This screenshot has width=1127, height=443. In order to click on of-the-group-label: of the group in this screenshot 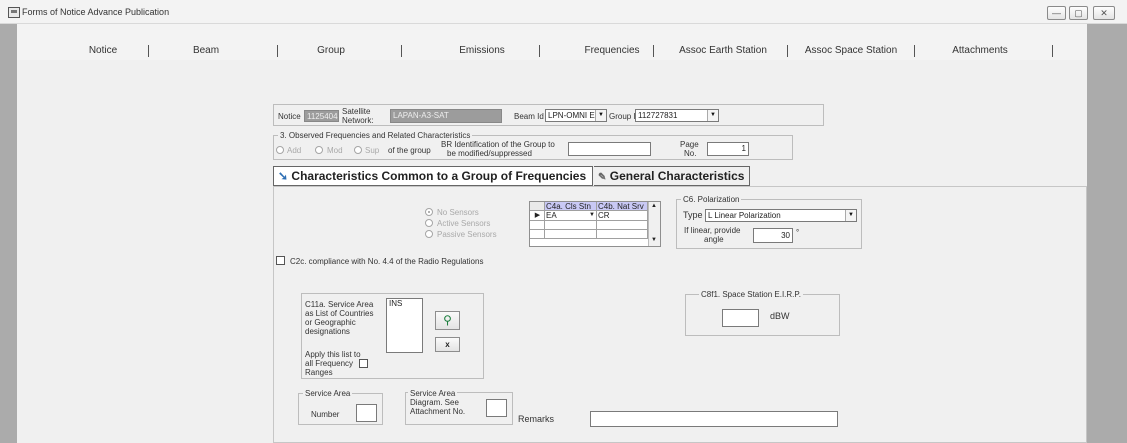, I will do `click(409, 150)`.